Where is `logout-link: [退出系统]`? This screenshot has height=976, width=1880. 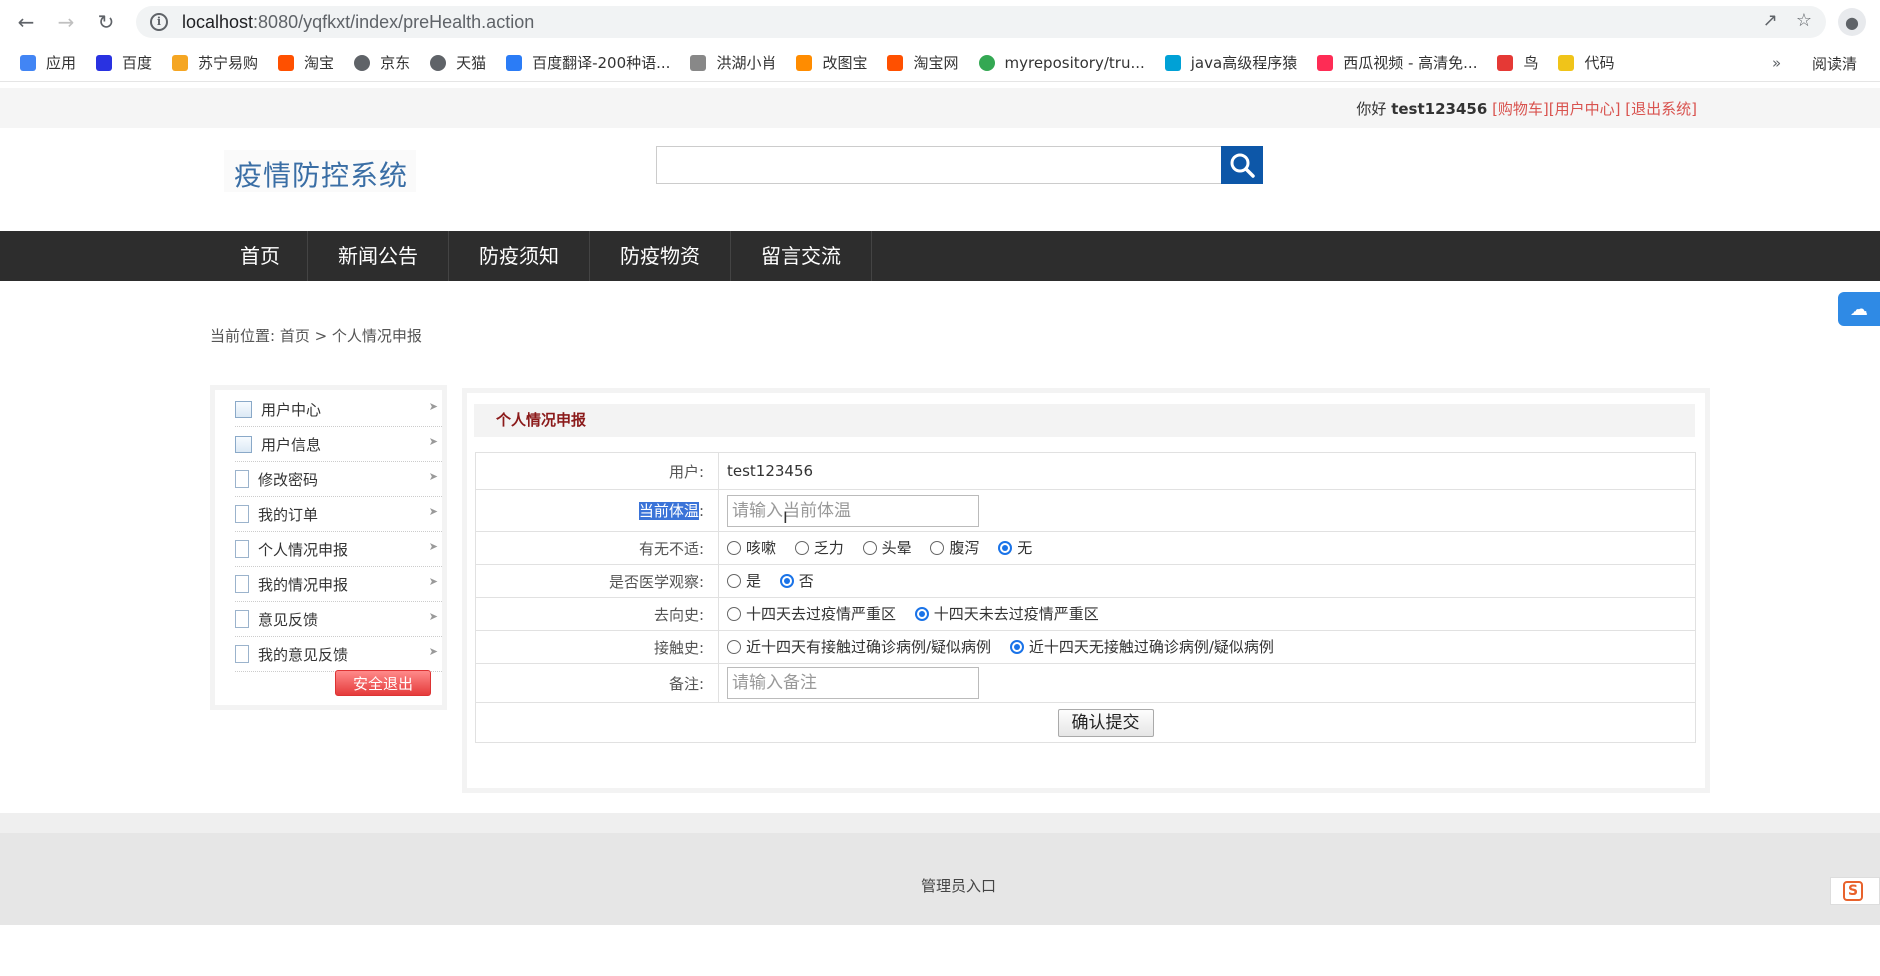 logout-link: [退出系统] is located at coordinates (1661, 109).